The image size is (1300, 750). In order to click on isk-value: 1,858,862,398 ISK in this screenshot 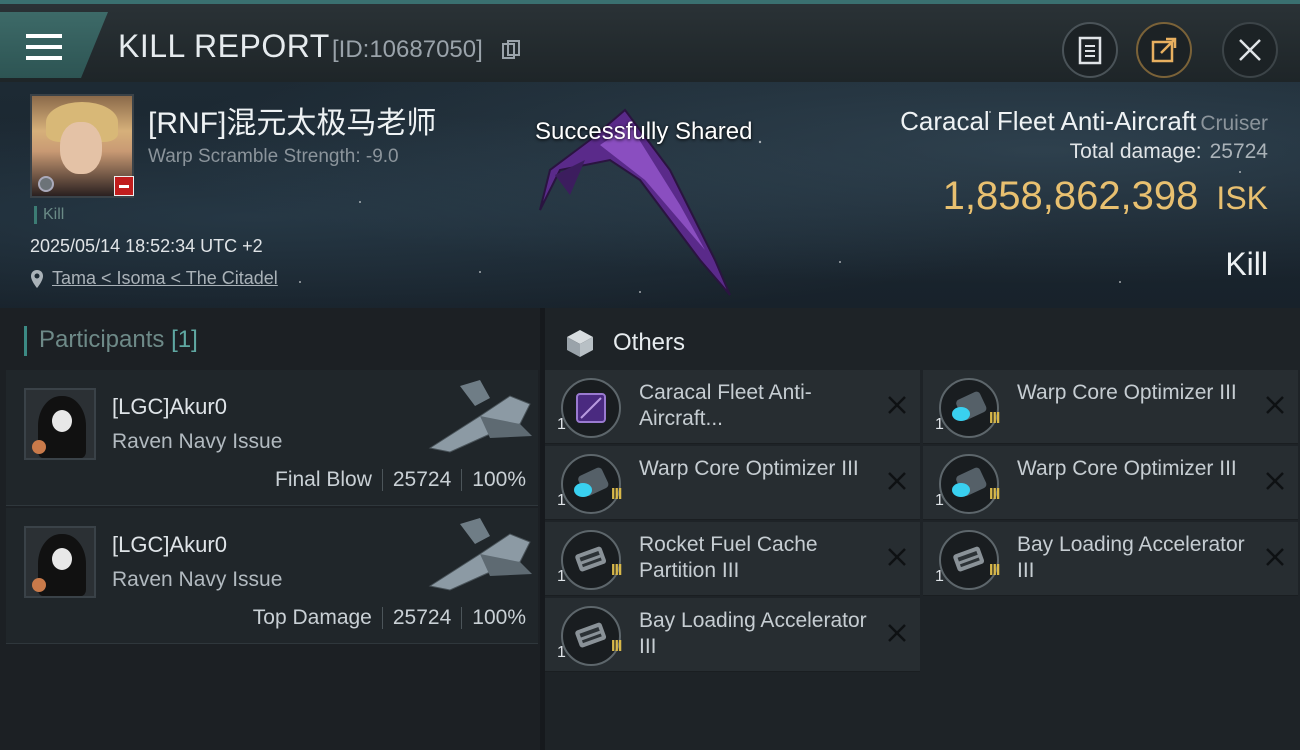, I will do `click(1105, 196)`.